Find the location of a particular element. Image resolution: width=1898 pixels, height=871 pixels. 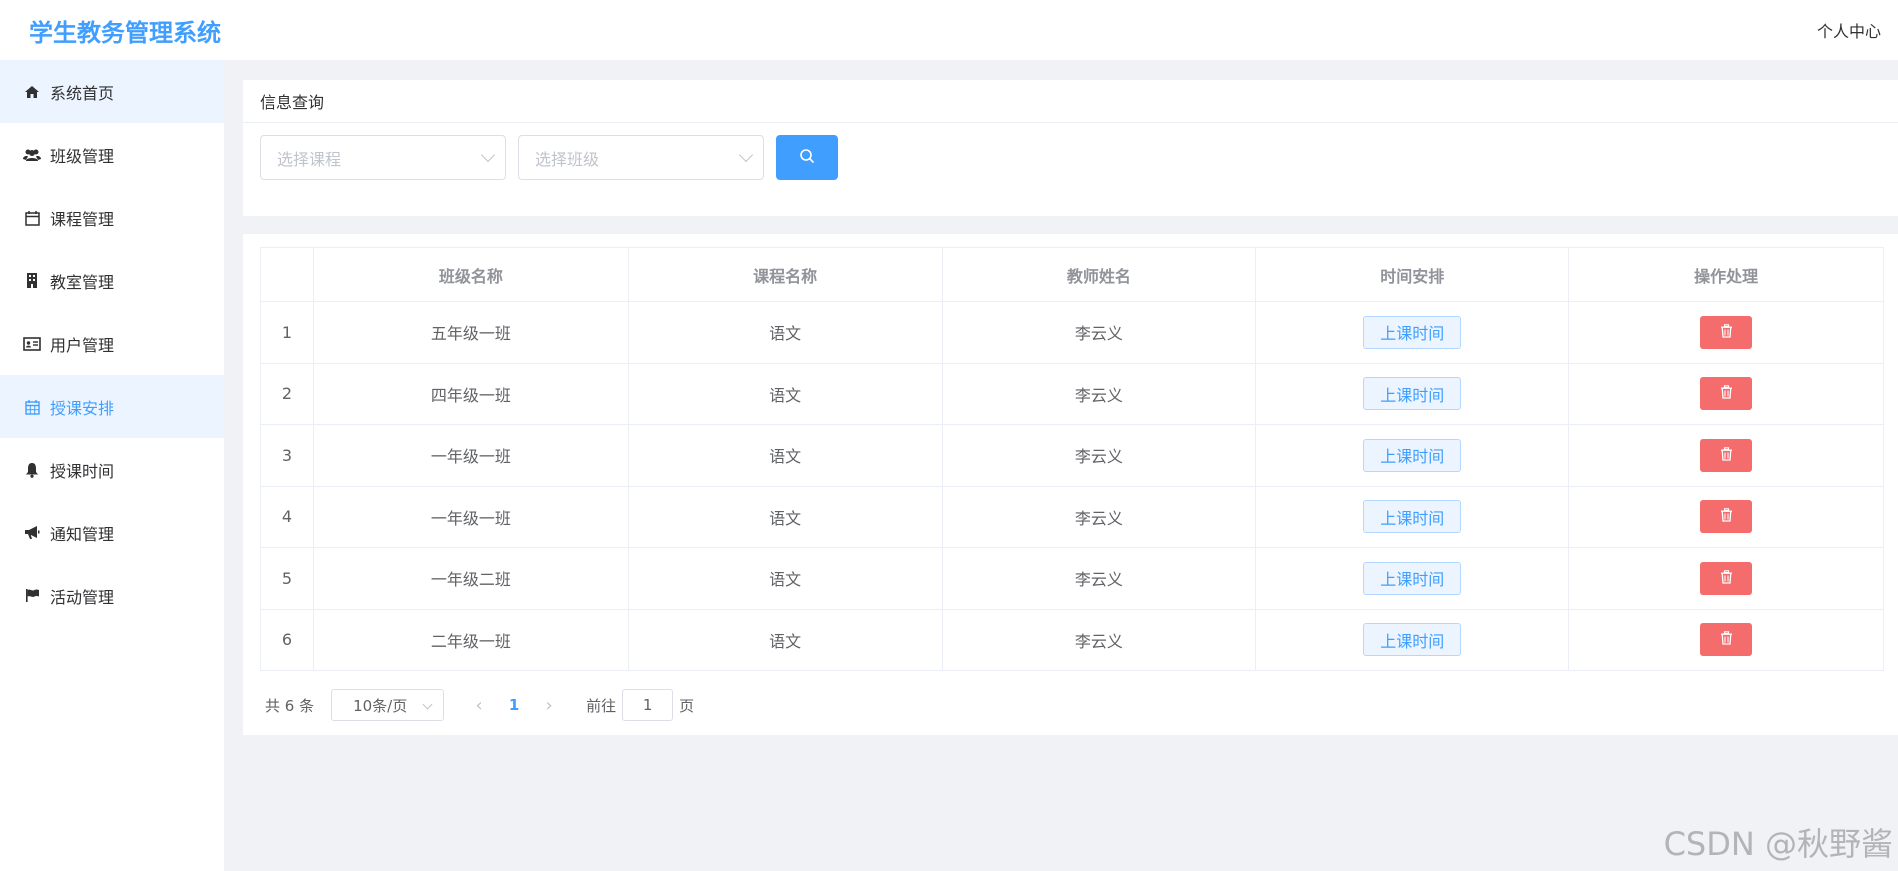

class-select: 选择班级 is located at coordinates (641, 157).